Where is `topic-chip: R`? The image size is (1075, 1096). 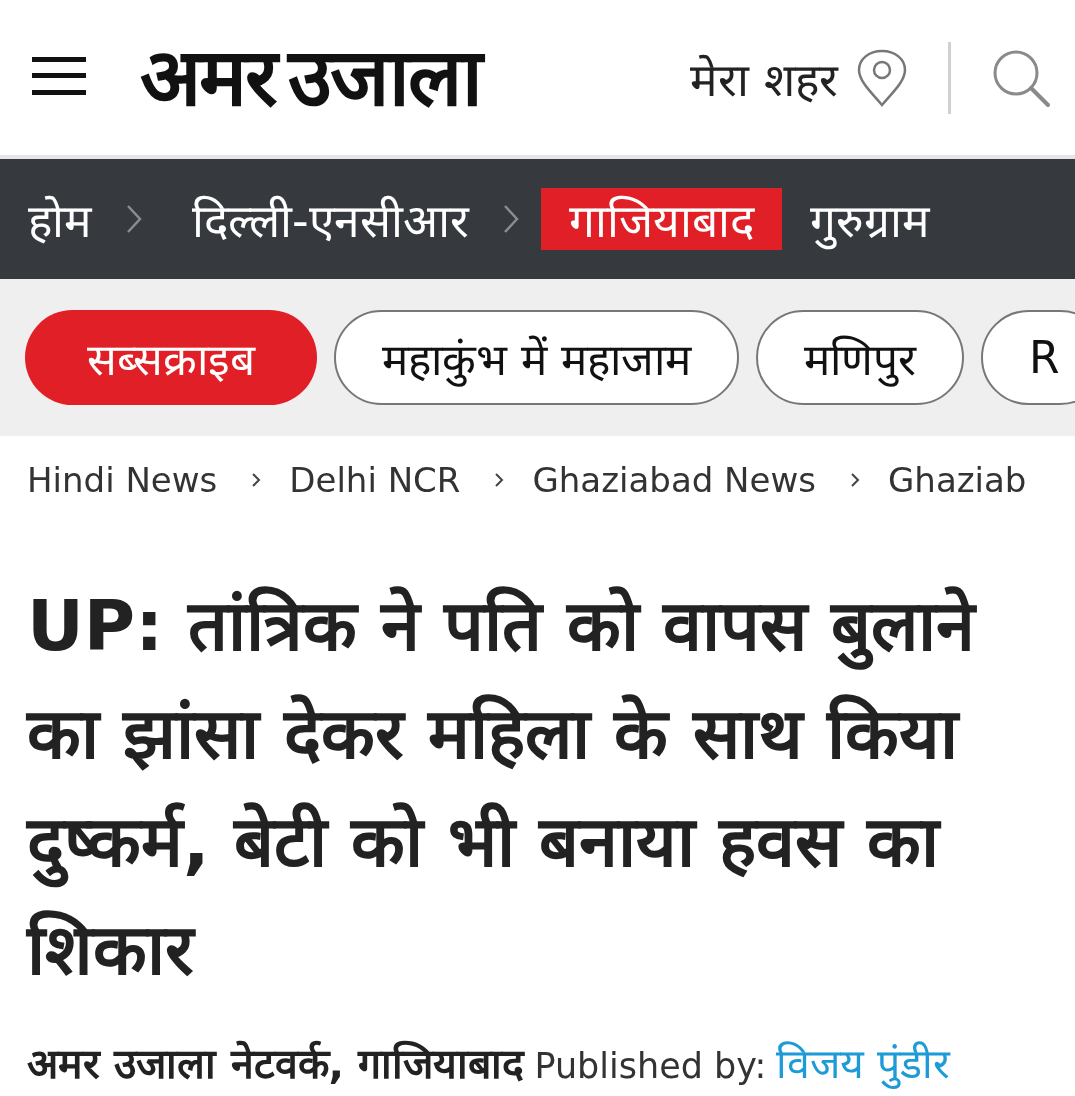
topic-chip: R is located at coordinates (1028, 357).